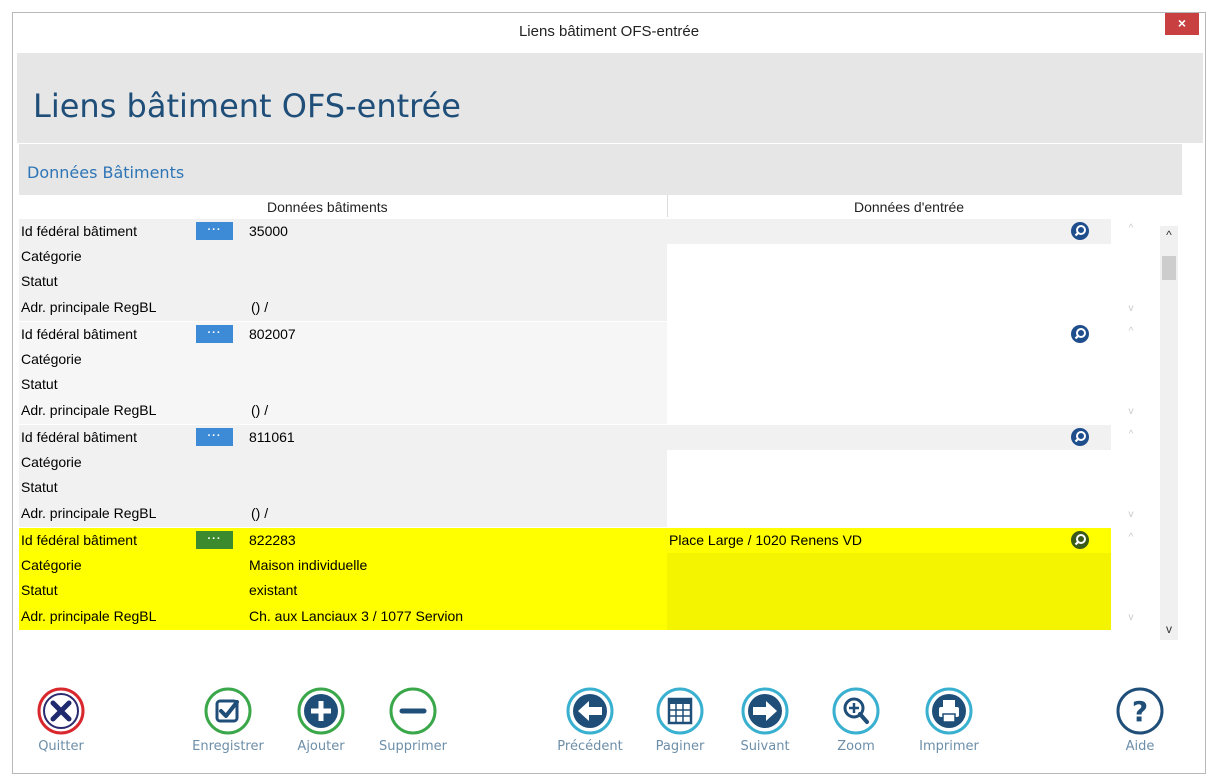 The image size is (1212, 778). I want to click on help-icon: ?, so click(1140, 711).